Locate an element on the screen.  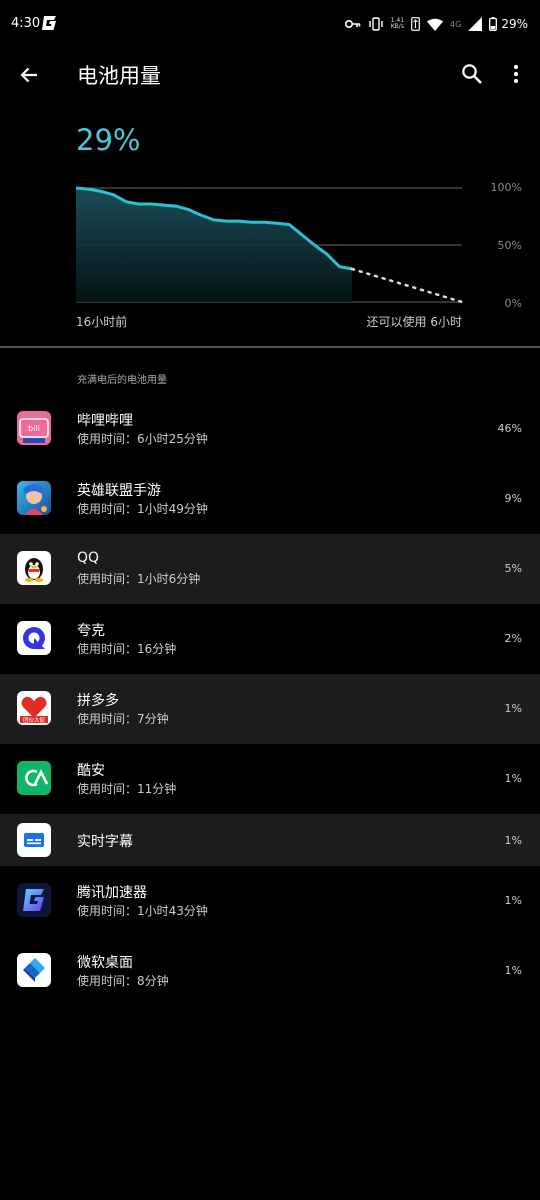
network-type: 4G is located at coordinates (456, 24).